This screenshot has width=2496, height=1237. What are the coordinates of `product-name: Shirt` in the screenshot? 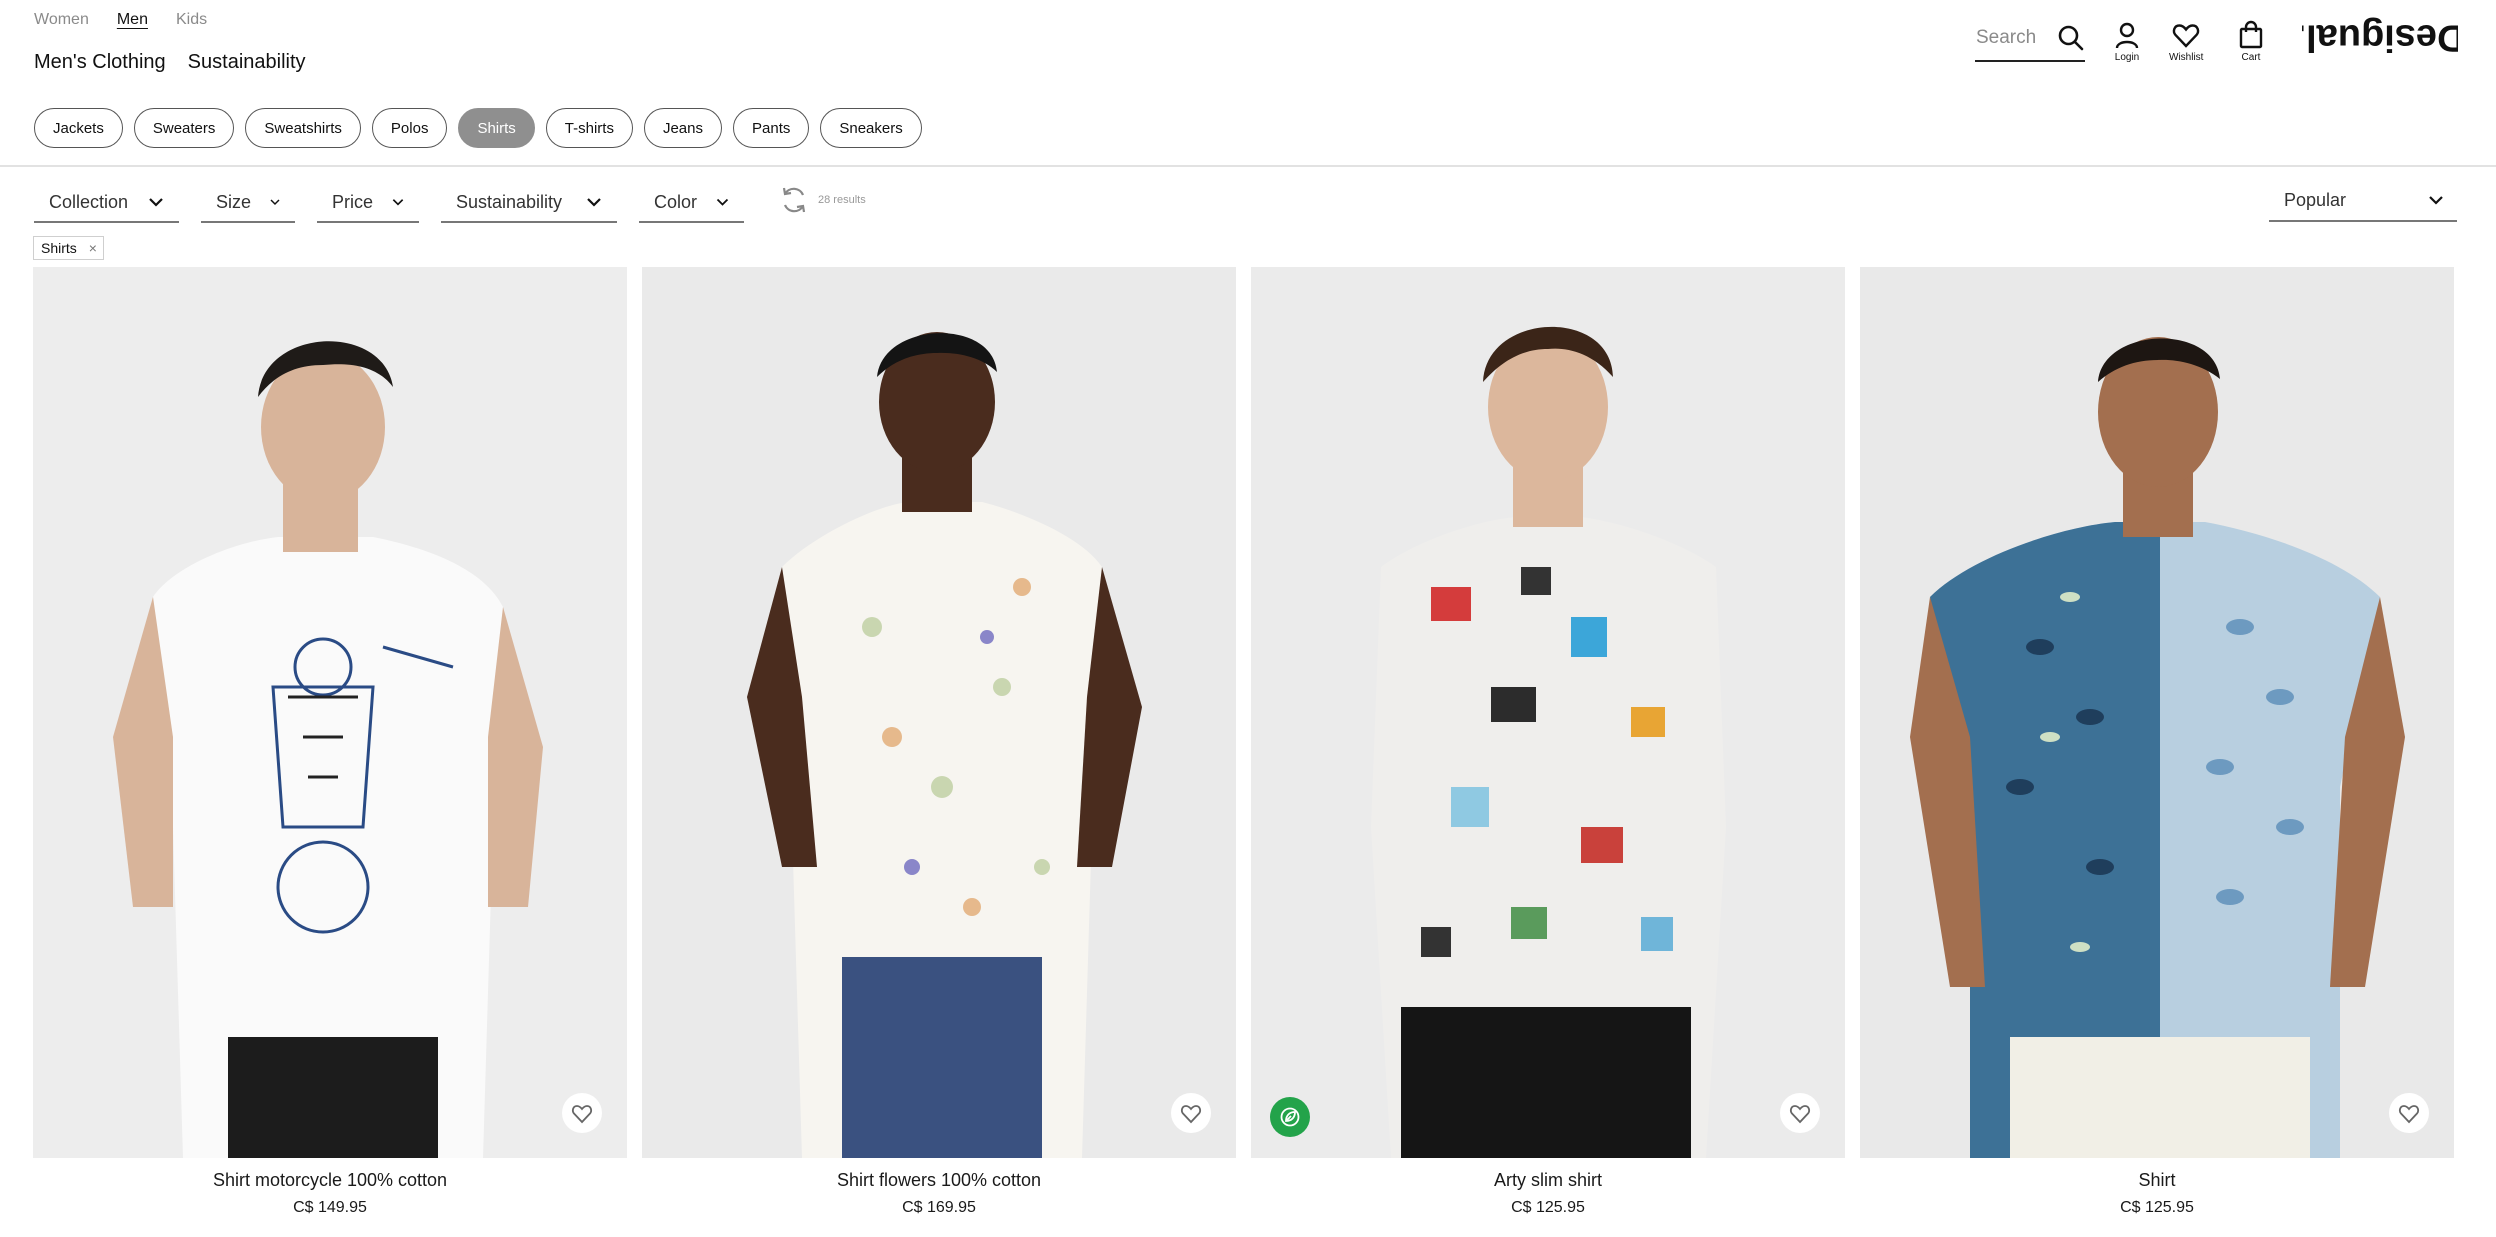 It's located at (2157, 1180).